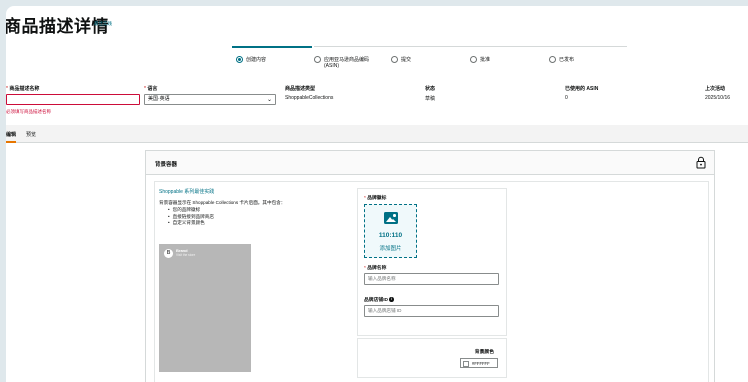  I want to click on name-input, so click(73, 99).